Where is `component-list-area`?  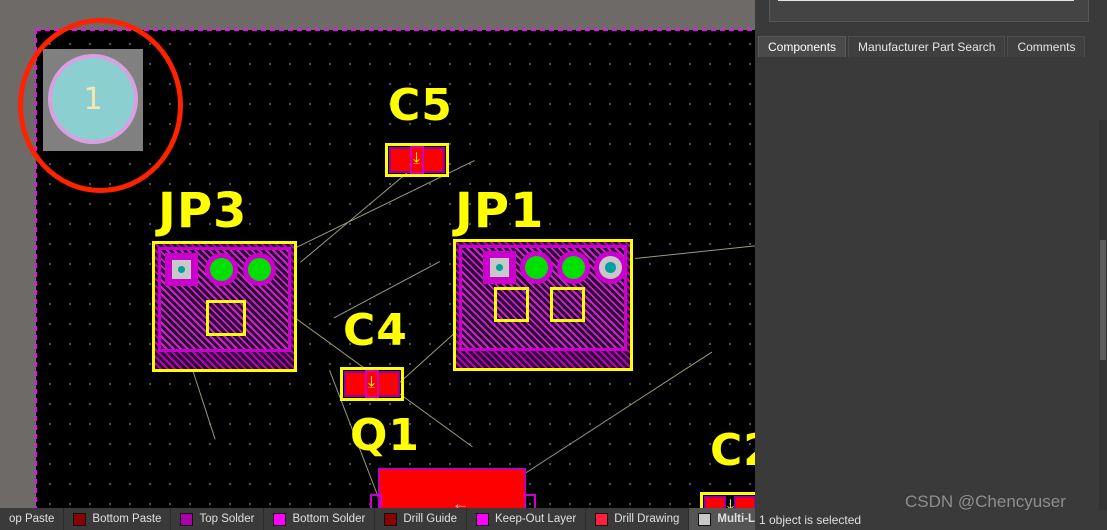 component-list-area is located at coordinates (926, 0).